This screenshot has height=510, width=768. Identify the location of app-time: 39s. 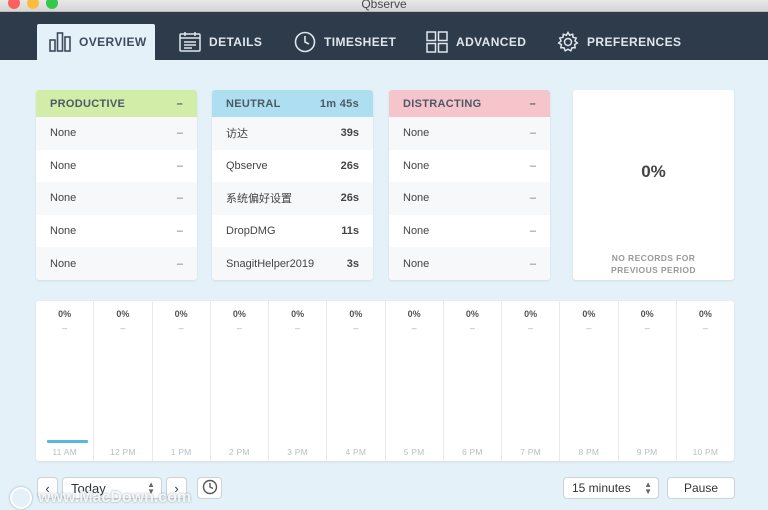
(349, 133).